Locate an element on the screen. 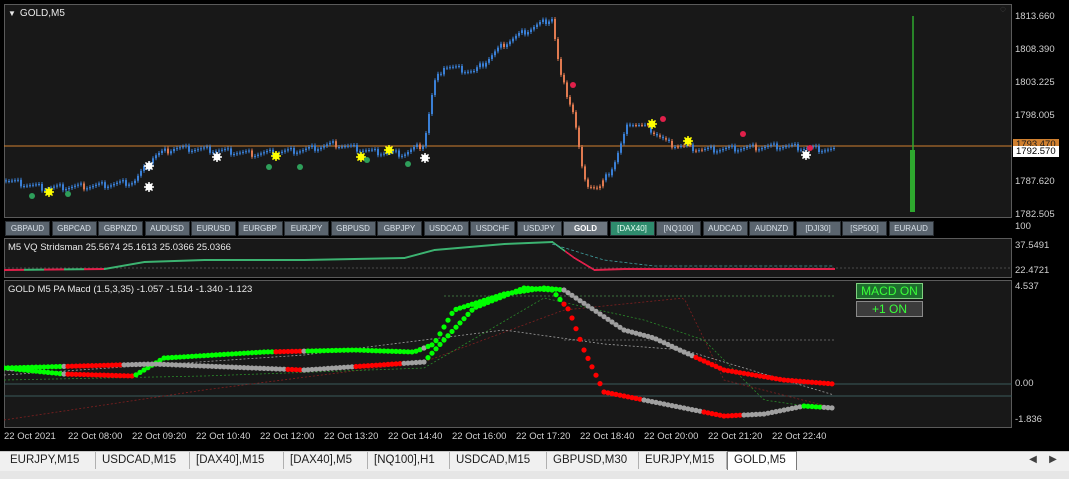  close-chart-icon: ◌ is located at coordinates (1003, 9).